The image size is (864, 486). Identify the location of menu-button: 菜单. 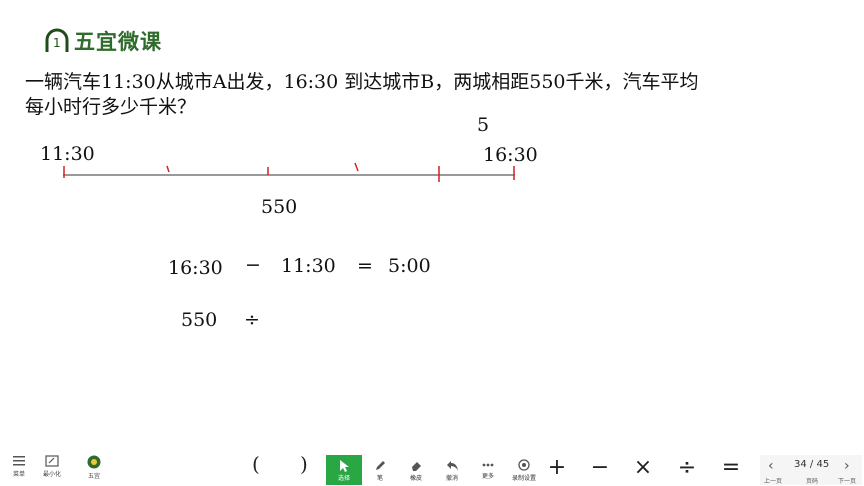
(19, 469).